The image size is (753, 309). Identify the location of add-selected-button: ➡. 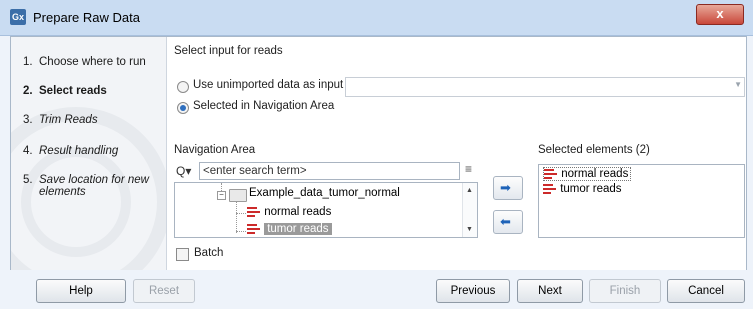
(508, 188).